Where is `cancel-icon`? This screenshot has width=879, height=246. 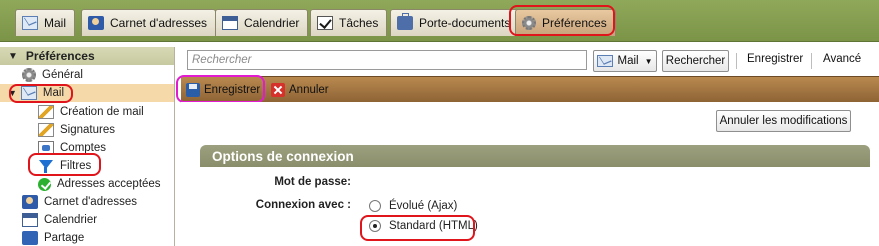
cancel-icon is located at coordinates (278, 90).